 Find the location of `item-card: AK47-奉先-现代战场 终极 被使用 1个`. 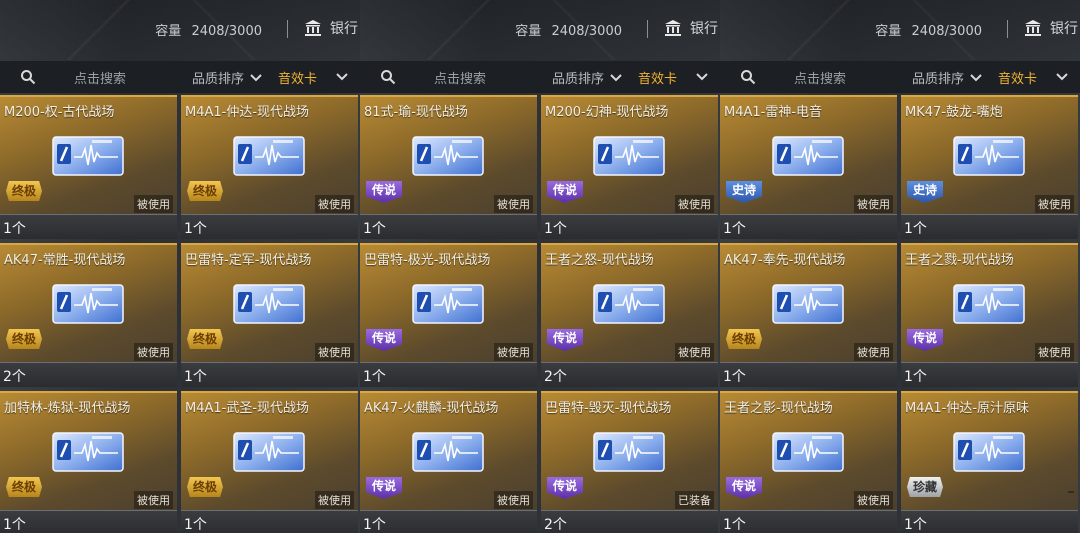

item-card: AK47-奉先-现代战场 终极 被使用 1个 is located at coordinates (808, 315).